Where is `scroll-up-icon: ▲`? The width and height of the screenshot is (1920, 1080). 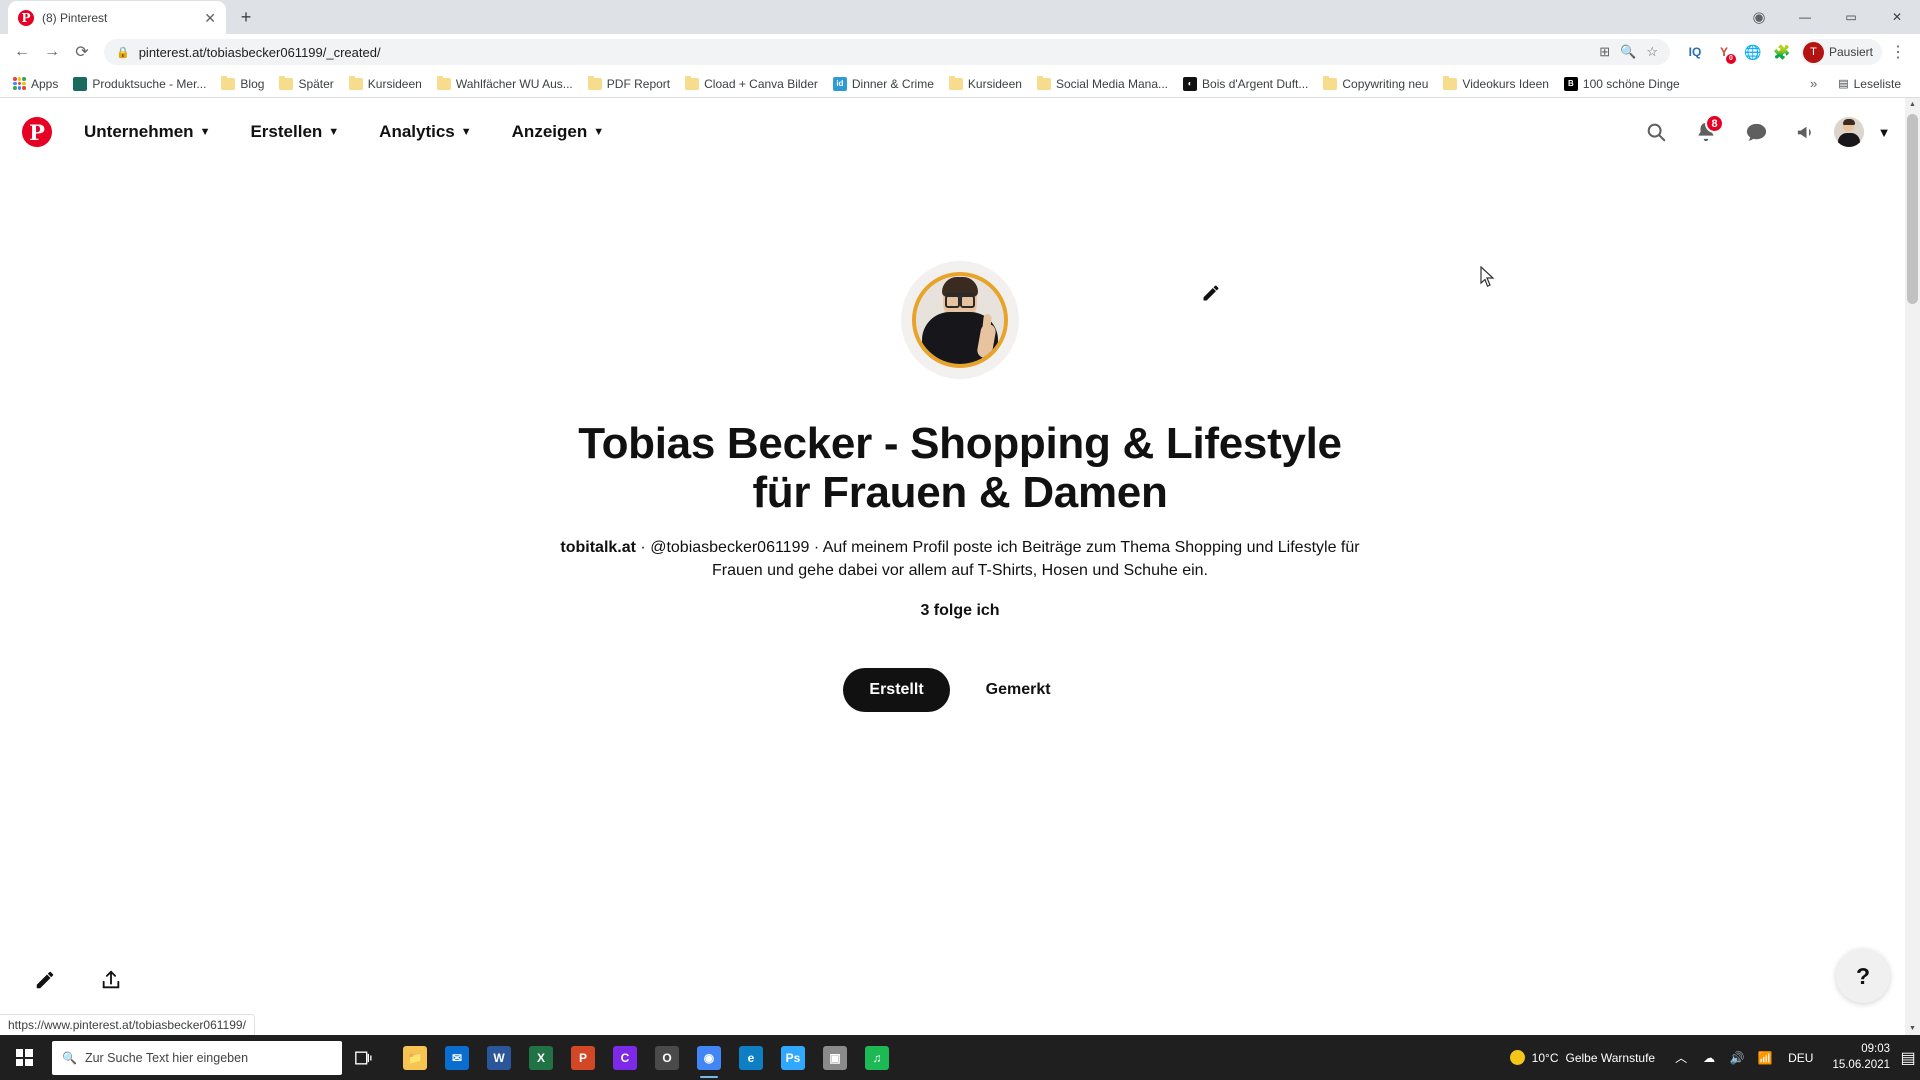 scroll-up-icon: ▲ is located at coordinates (1912, 104).